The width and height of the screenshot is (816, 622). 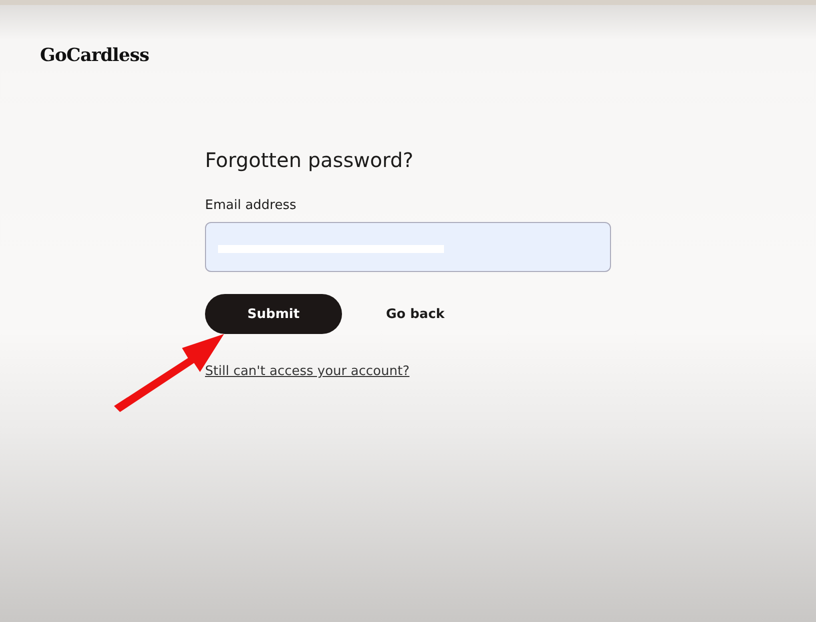 What do you see at coordinates (251, 205) in the screenshot?
I see `field-label: Email address` at bounding box center [251, 205].